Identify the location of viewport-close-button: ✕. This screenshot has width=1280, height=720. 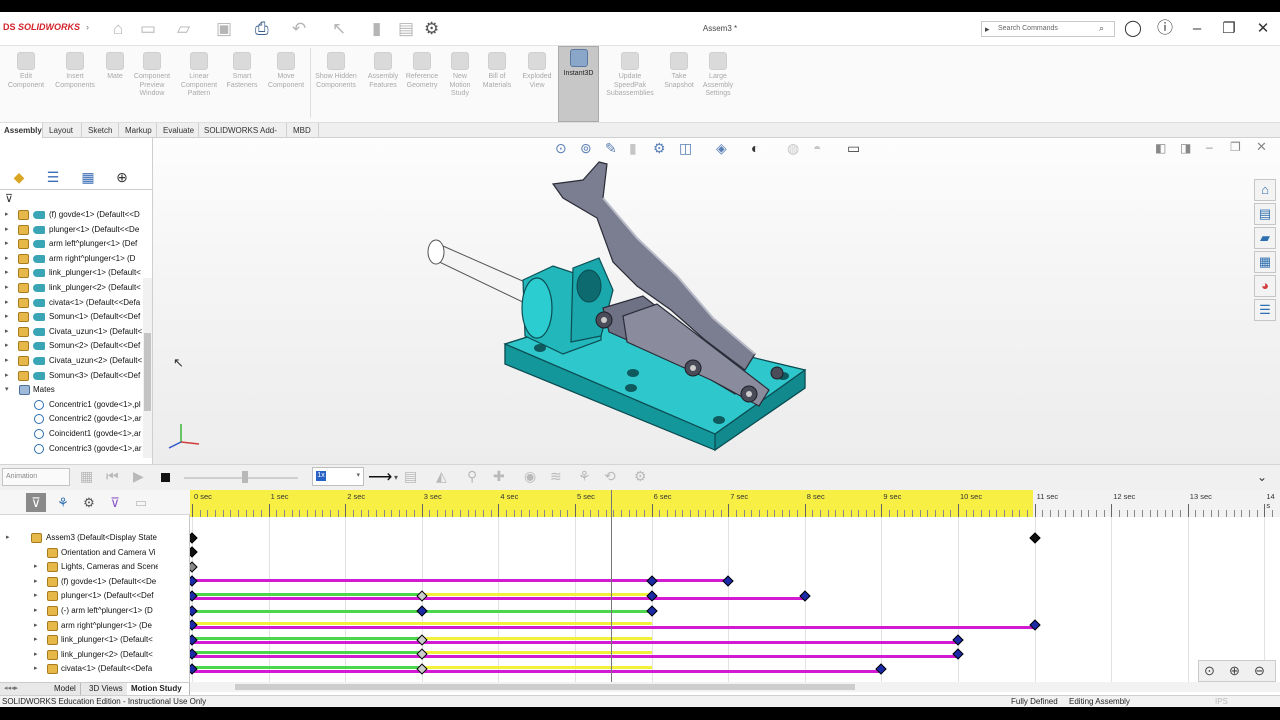
(1261, 147).